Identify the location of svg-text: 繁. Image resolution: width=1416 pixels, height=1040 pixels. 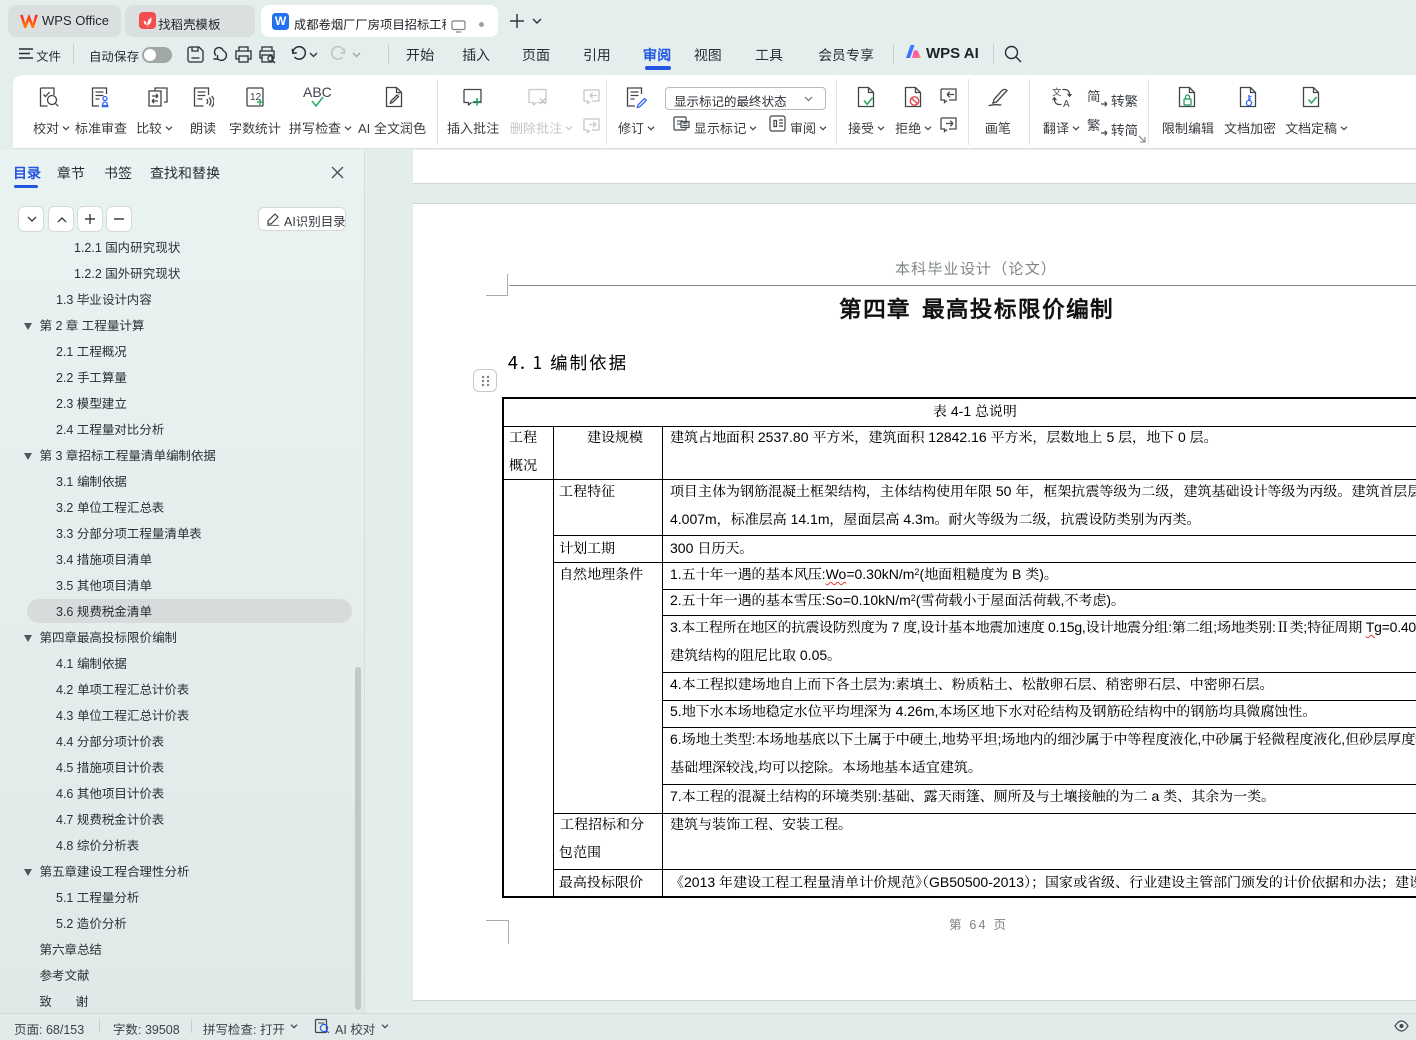
(1094, 125).